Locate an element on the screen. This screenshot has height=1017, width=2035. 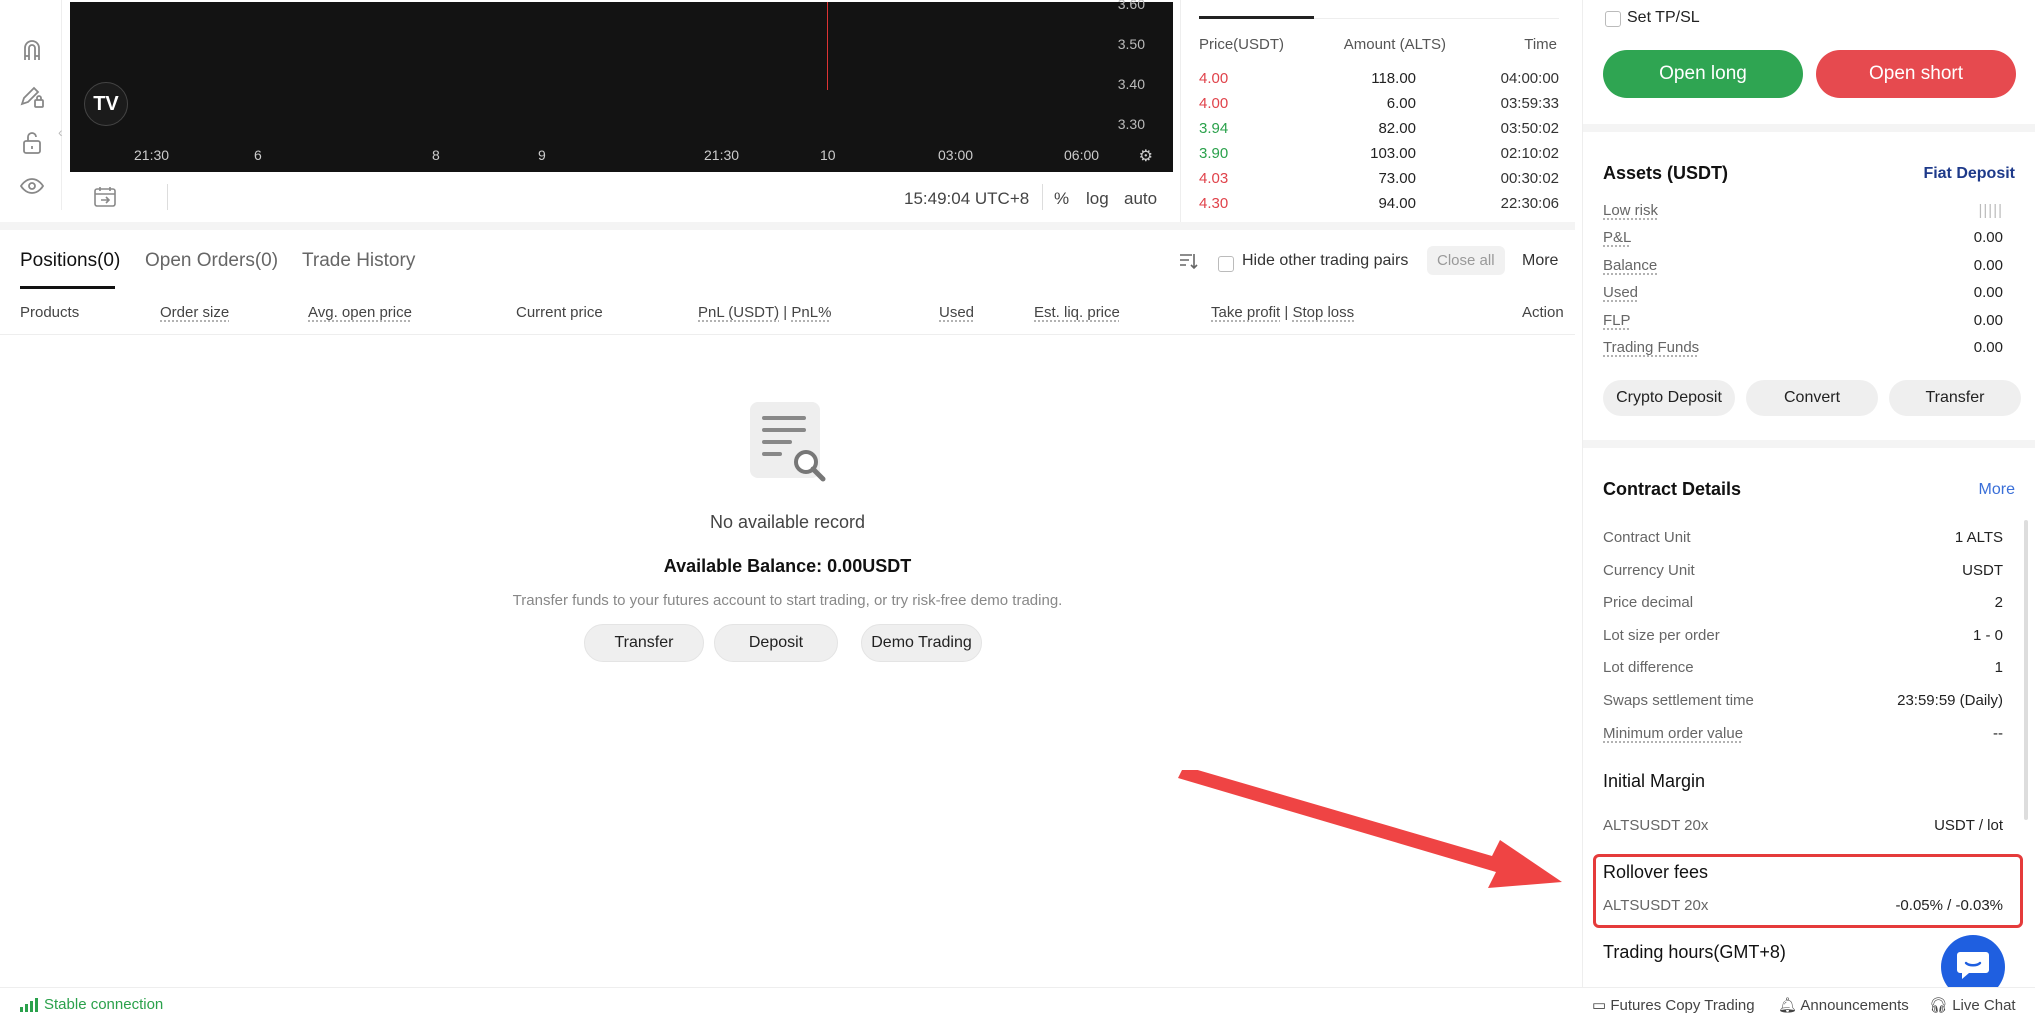
asset-key: Used is located at coordinates (1621, 292).